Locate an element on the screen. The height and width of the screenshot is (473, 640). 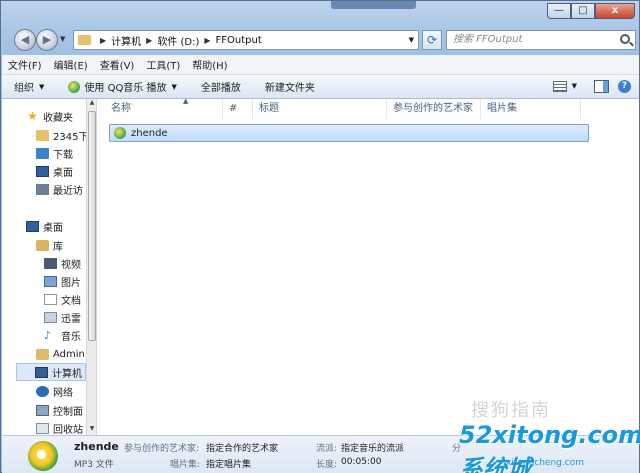
new-folder-button: 新建文件夹 is located at coordinates (290, 86).